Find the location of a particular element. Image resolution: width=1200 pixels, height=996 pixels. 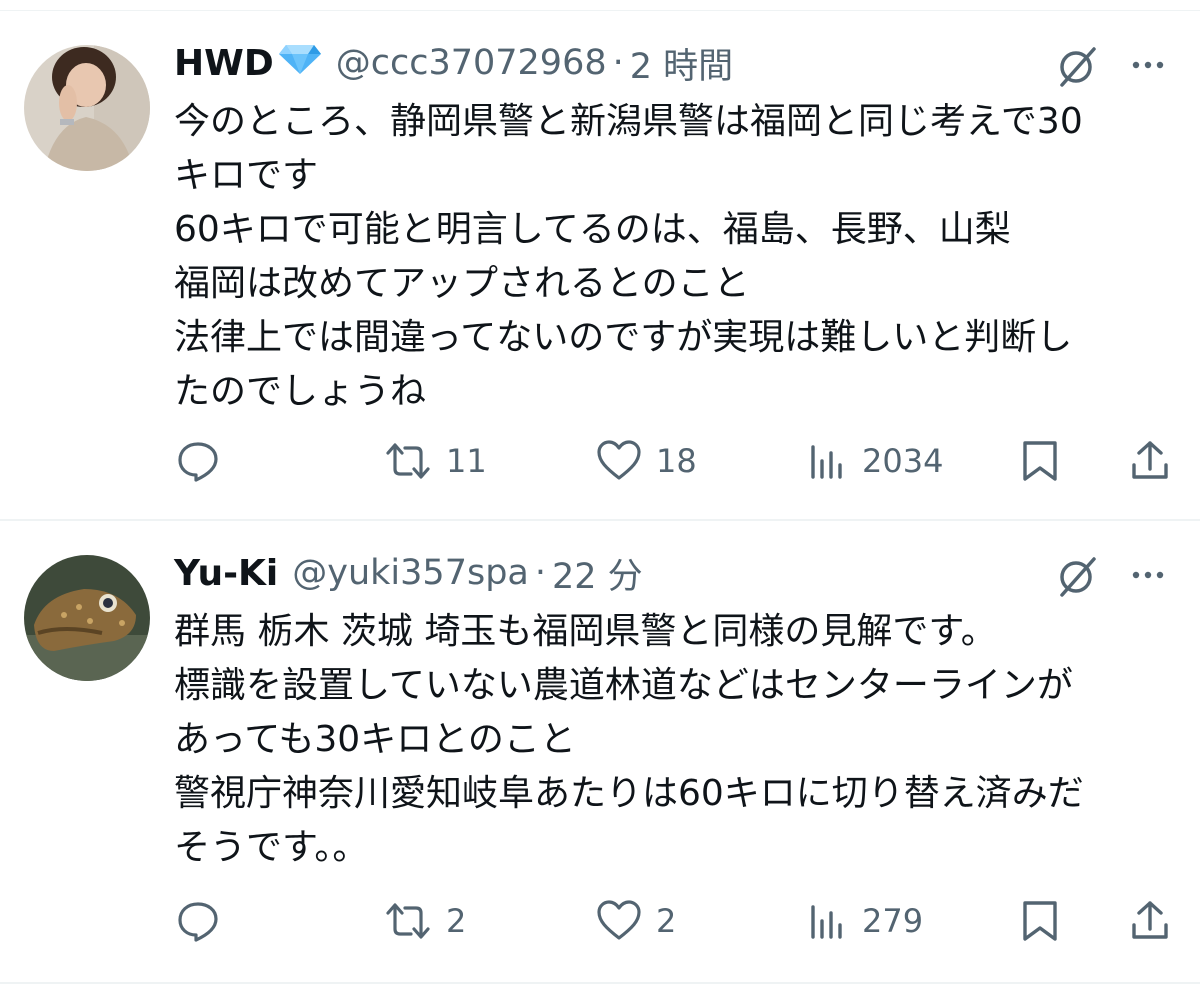

retweet-button: 2 is located at coordinates (425, 921).